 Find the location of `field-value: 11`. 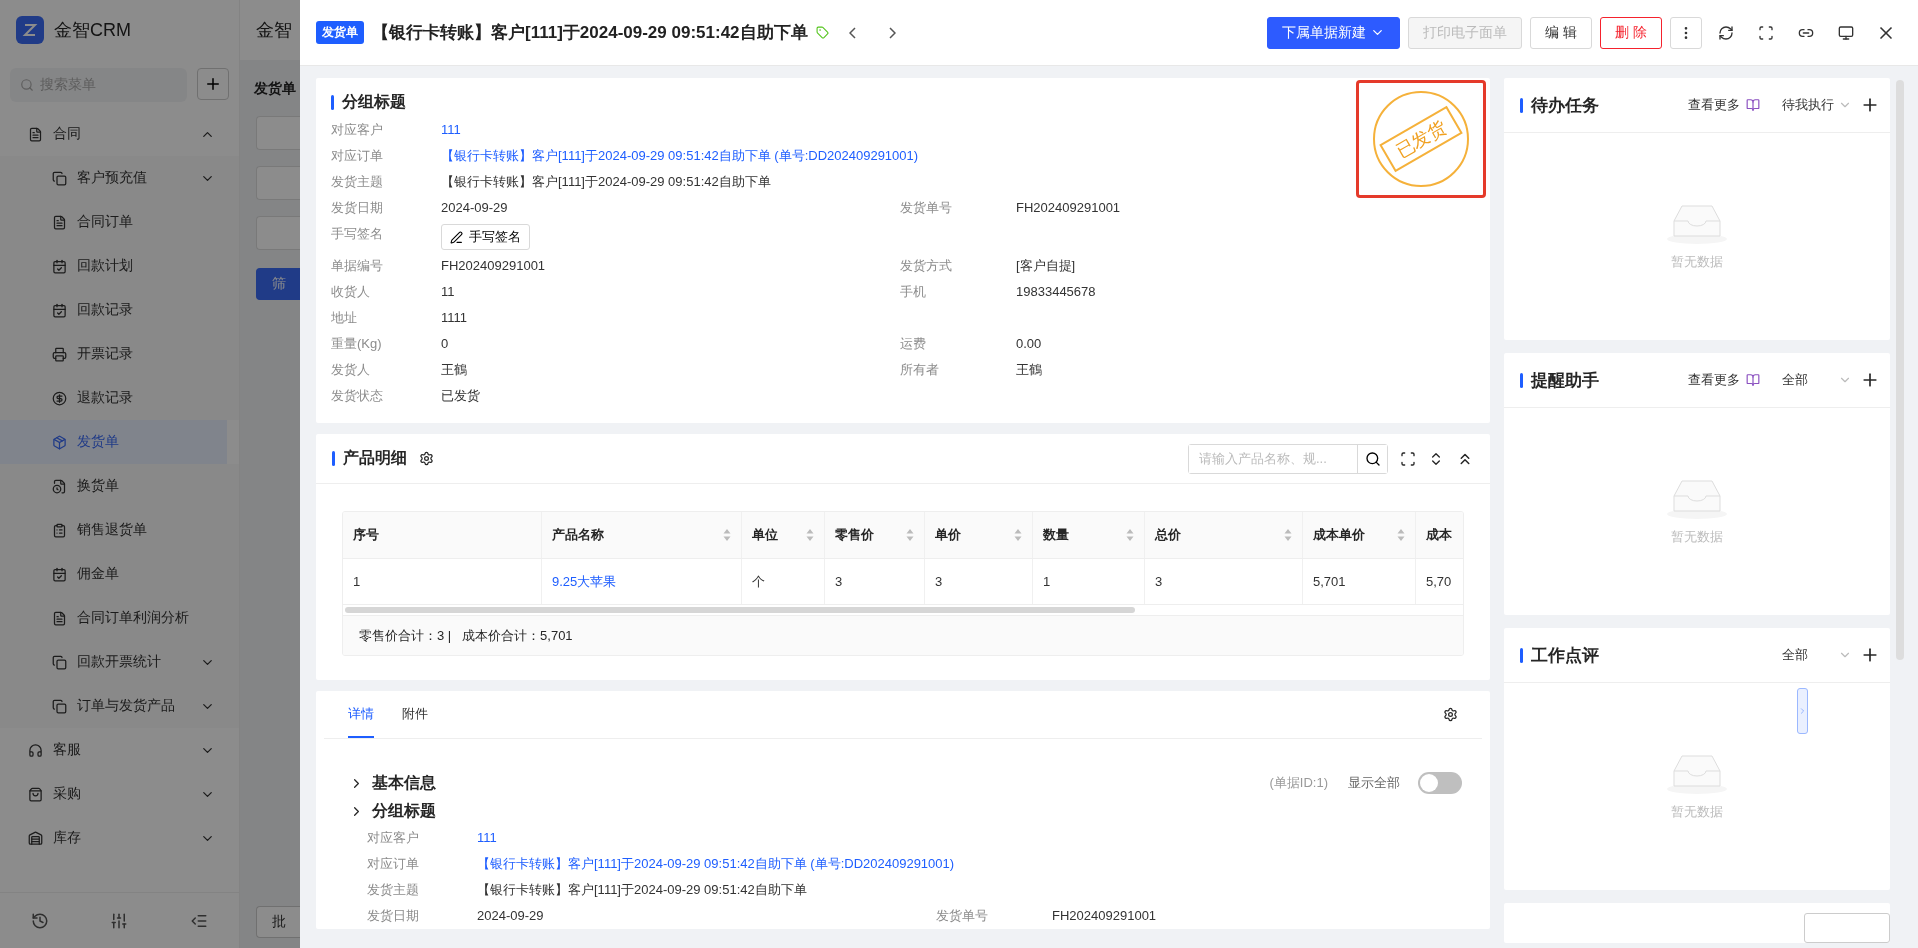

field-value: 11 is located at coordinates (448, 292).